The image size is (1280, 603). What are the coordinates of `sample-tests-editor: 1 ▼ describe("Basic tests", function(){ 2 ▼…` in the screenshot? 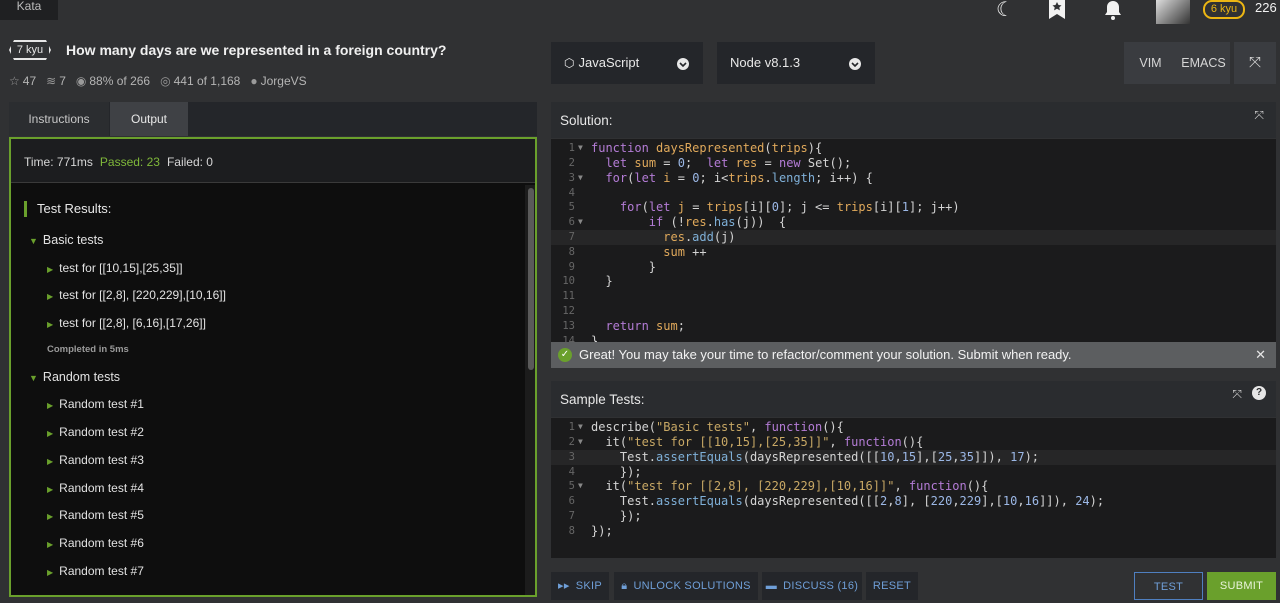 It's located at (913, 488).